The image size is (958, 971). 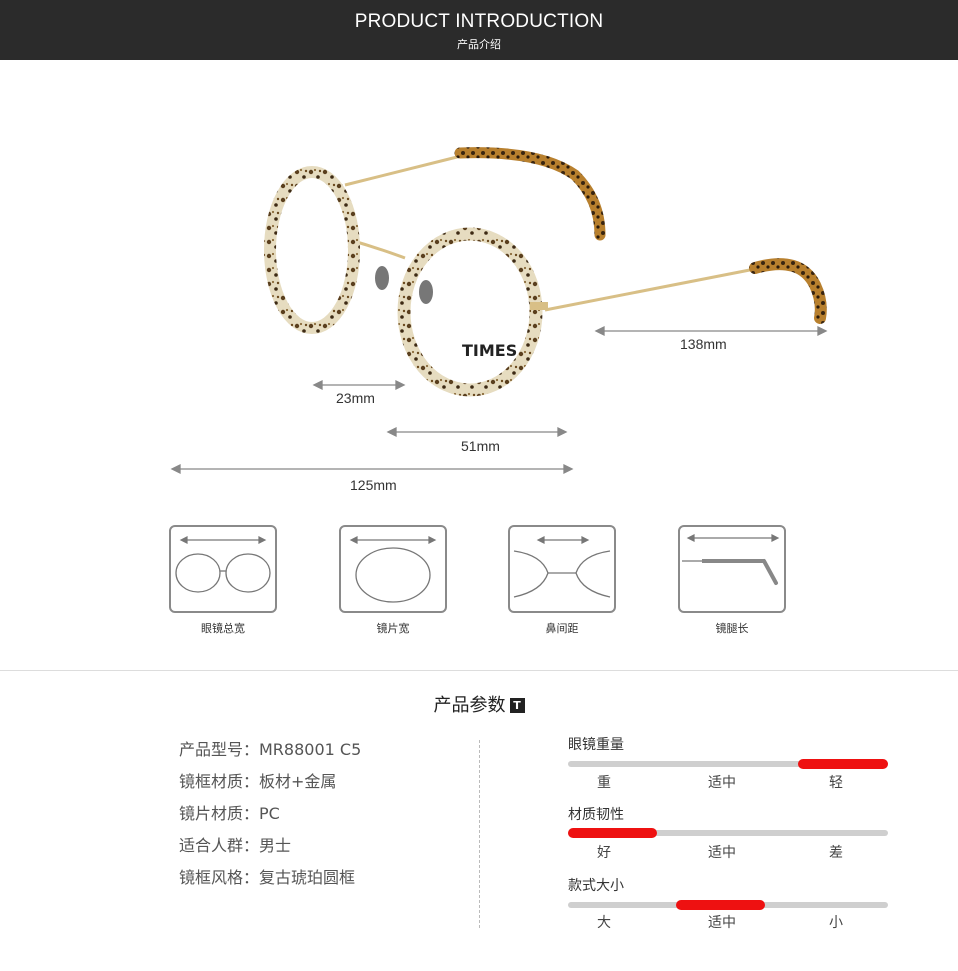 I want to click on rating-toughness-tick-2: 适中, so click(x=722, y=853).